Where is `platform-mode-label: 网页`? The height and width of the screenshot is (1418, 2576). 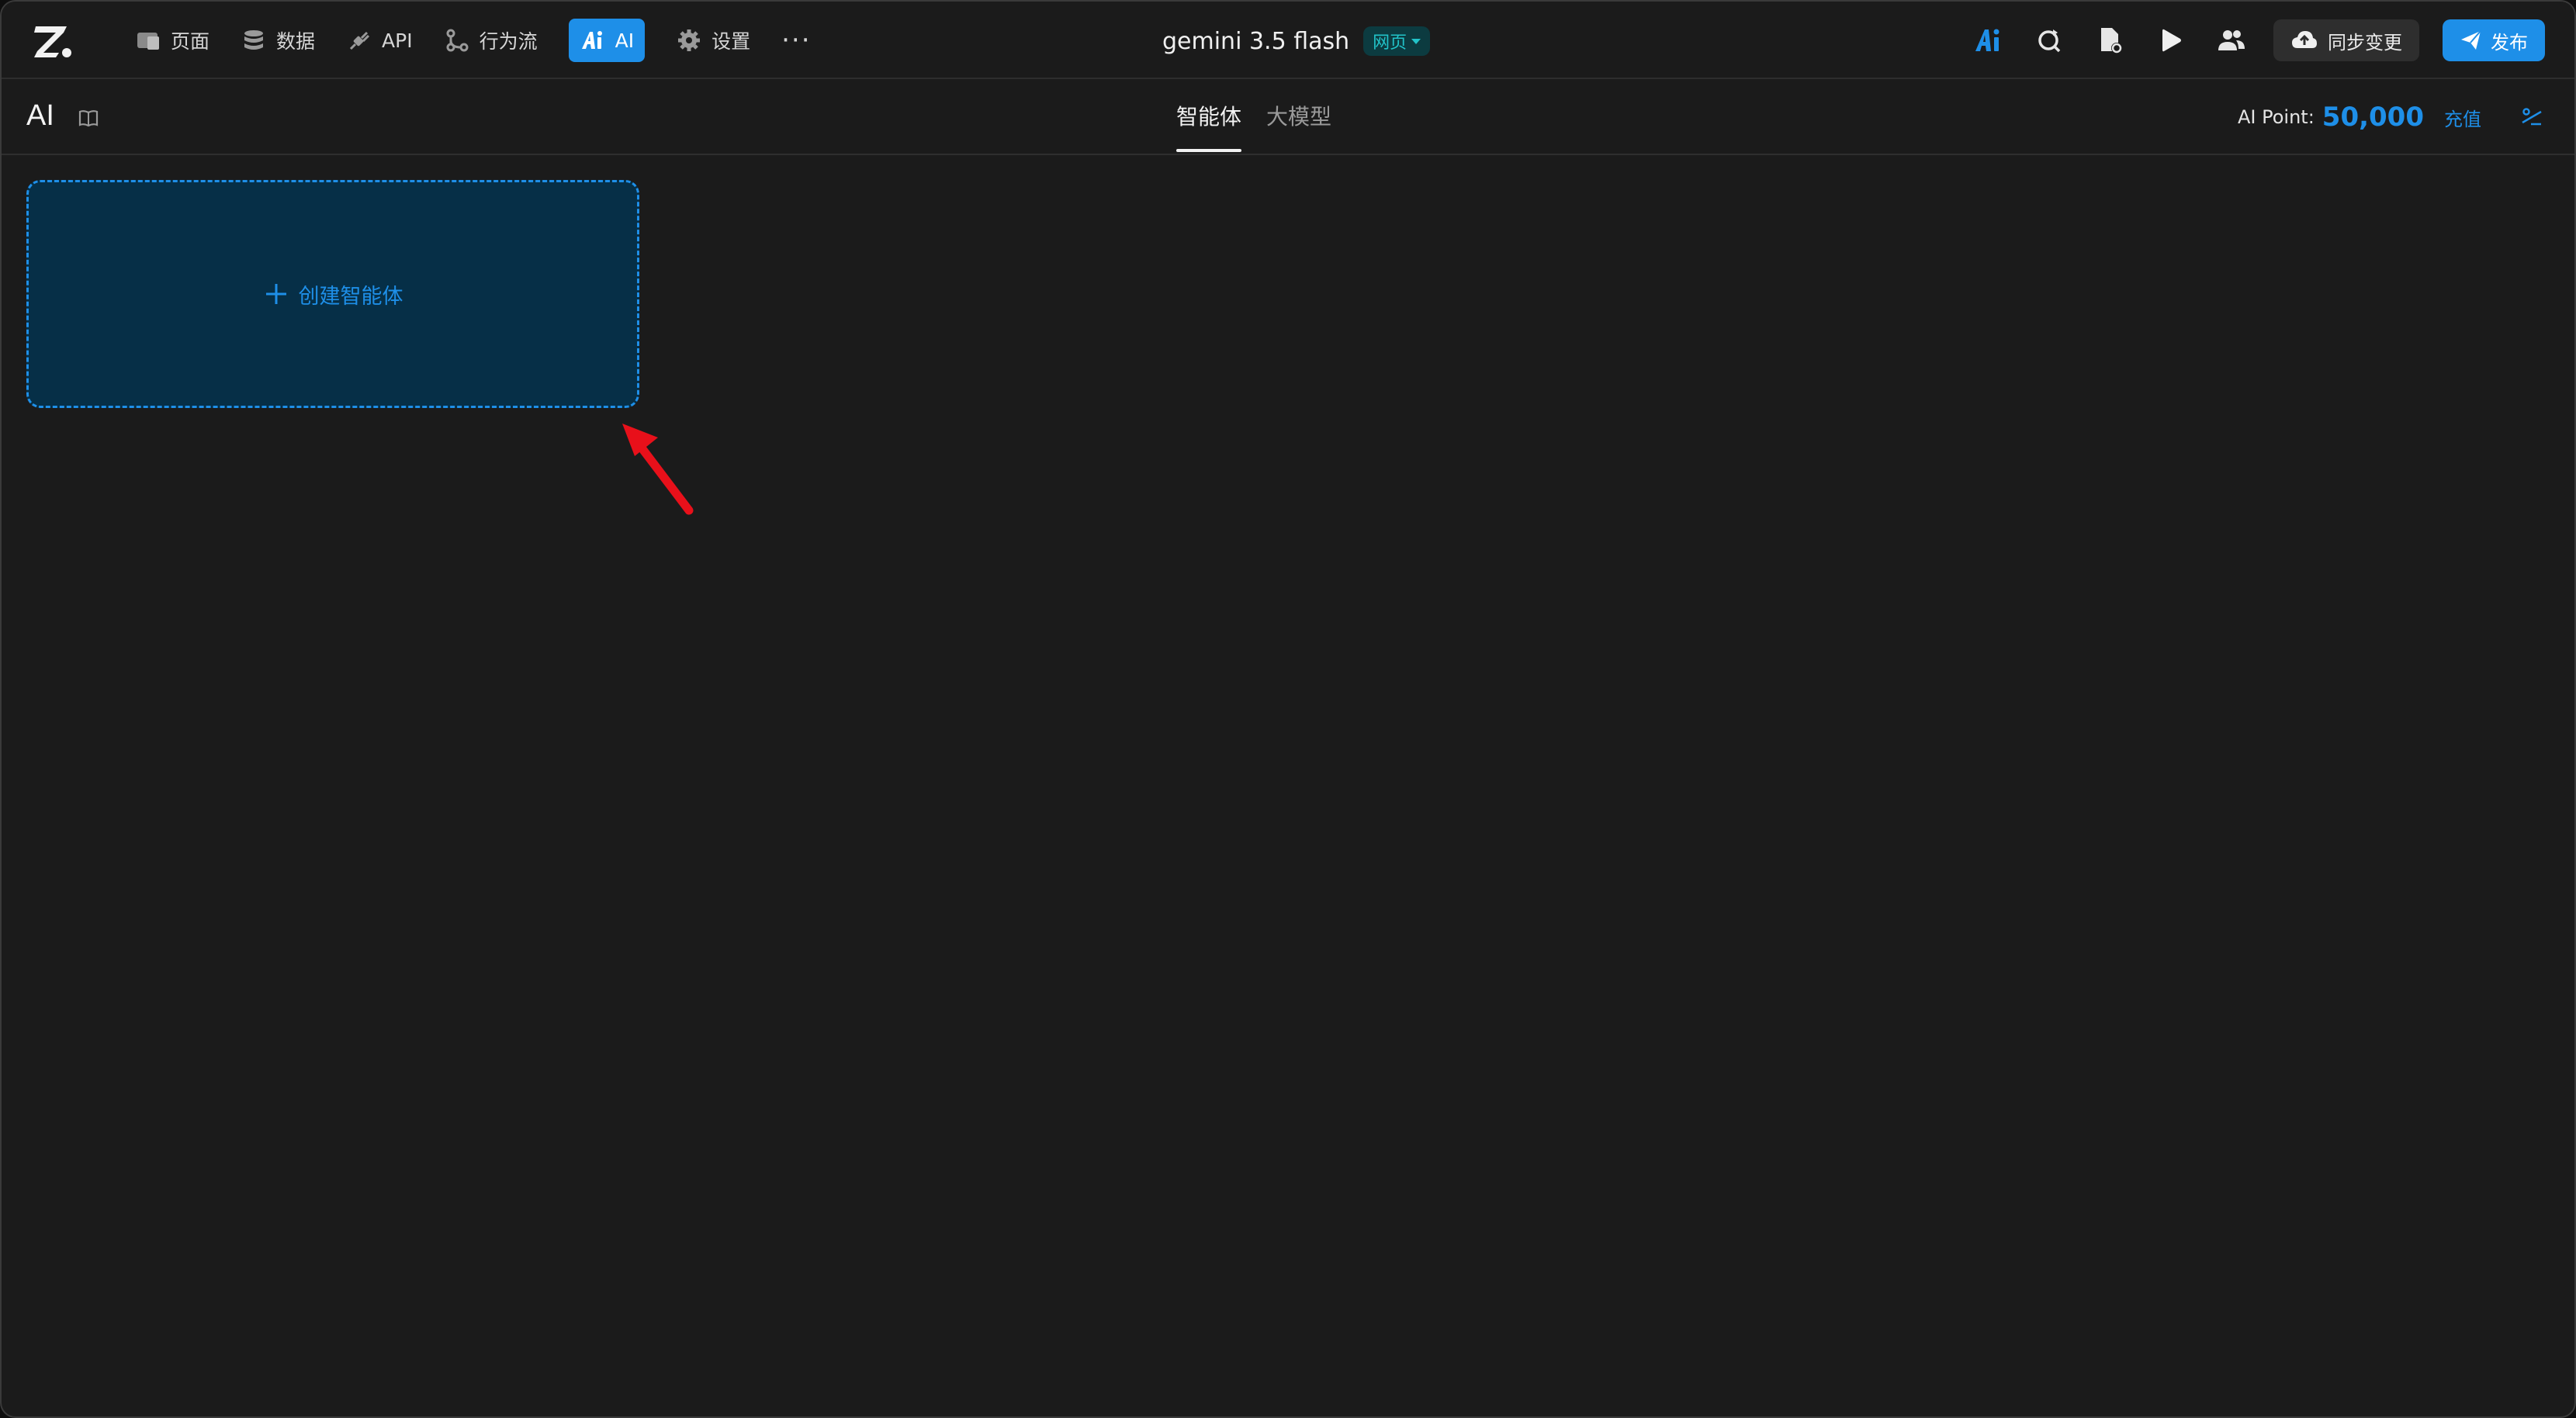 platform-mode-label: 网页 is located at coordinates (1390, 43).